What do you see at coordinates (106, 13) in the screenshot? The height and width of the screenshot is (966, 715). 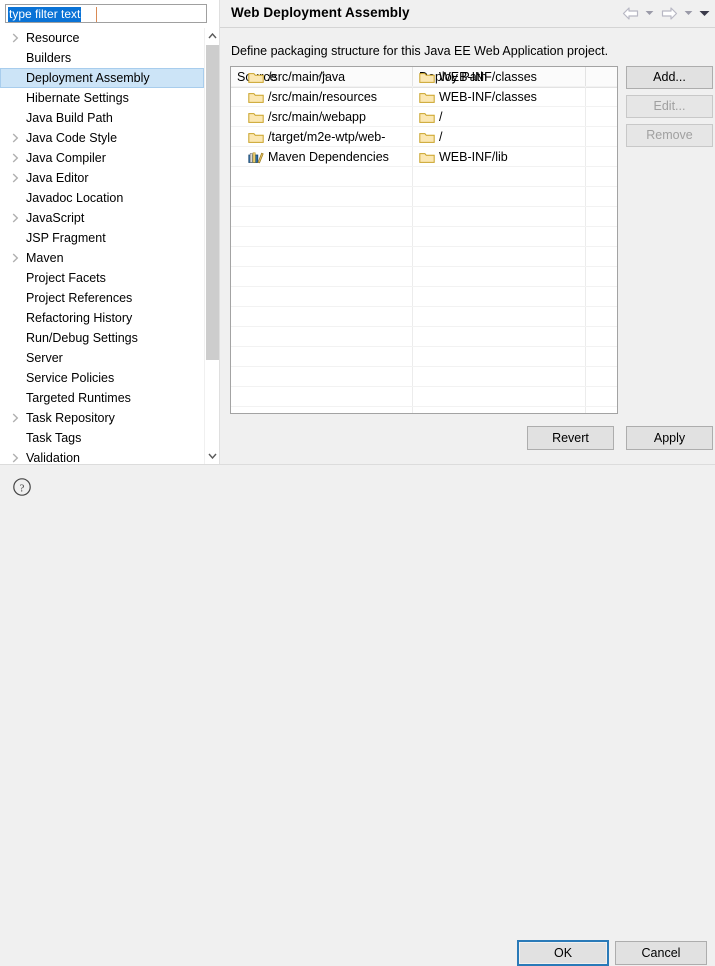 I see `filter-field-wrapper: type filter text` at bounding box center [106, 13].